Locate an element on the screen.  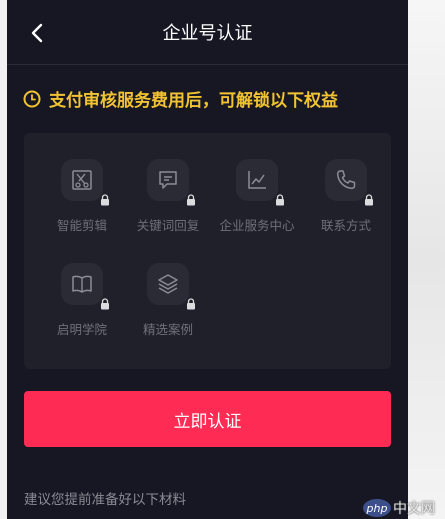
benefit-label: 精选案例 is located at coordinates (167, 329).